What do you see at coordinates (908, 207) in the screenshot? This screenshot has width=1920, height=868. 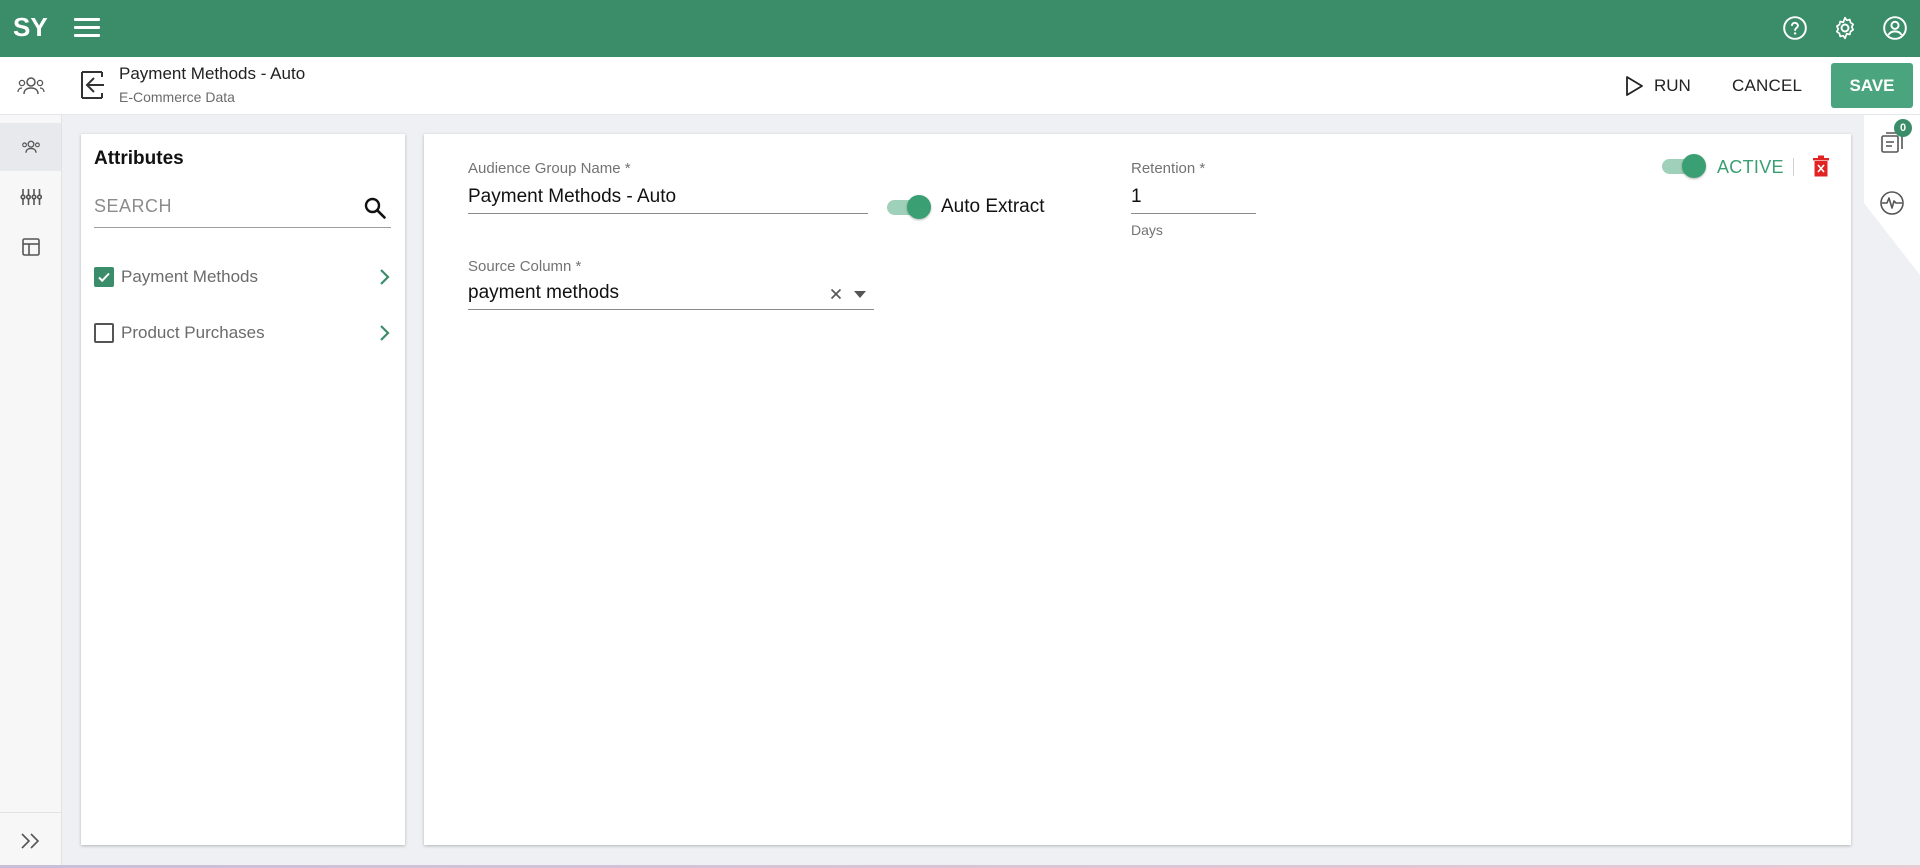 I see `auto-extract-toggle` at bounding box center [908, 207].